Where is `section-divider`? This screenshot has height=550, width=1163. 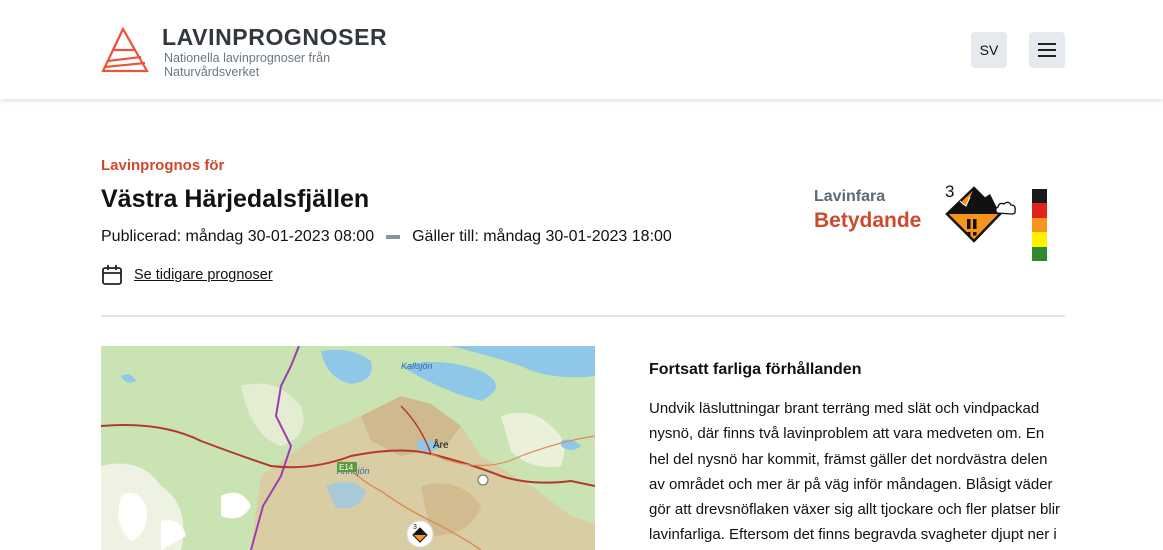 section-divider is located at coordinates (583, 316).